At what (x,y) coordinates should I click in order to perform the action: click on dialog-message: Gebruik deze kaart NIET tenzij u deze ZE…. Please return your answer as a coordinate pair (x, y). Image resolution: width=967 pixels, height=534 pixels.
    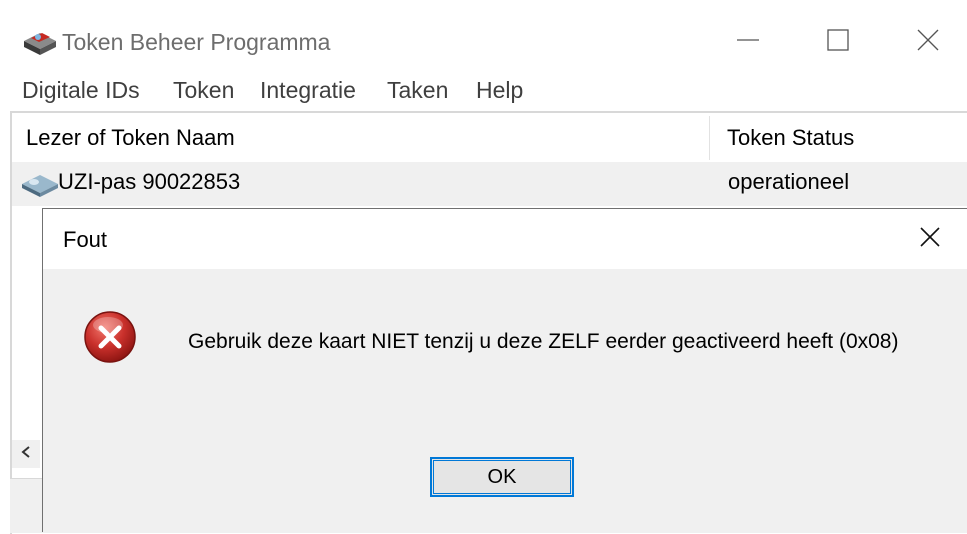
    Looking at the image, I should click on (543, 341).